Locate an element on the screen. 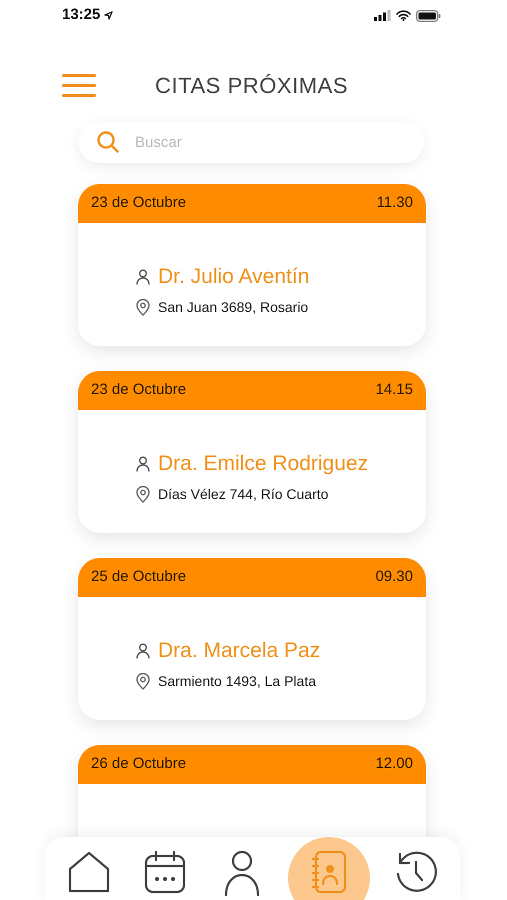  signal-icon is located at coordinates (382, 15).